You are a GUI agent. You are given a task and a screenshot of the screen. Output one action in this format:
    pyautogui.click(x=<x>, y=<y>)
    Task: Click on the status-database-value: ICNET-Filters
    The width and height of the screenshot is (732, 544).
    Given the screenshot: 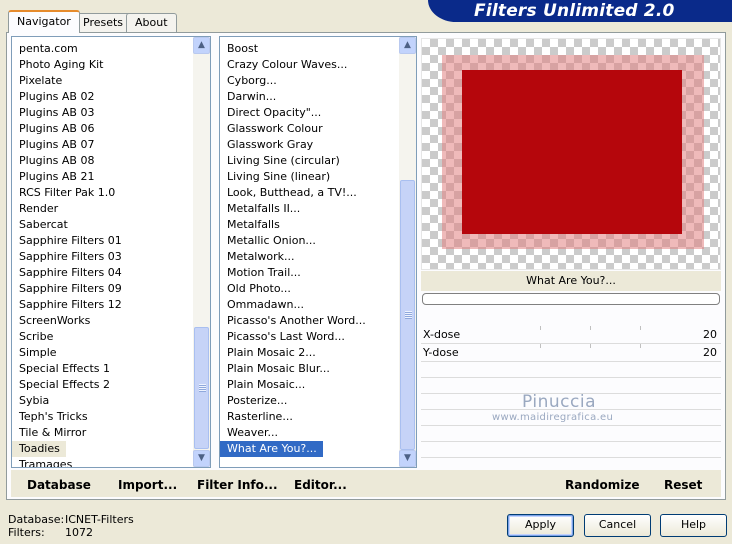 What is the action you would take?
    pyautogui.click(x=99, y=519)
    